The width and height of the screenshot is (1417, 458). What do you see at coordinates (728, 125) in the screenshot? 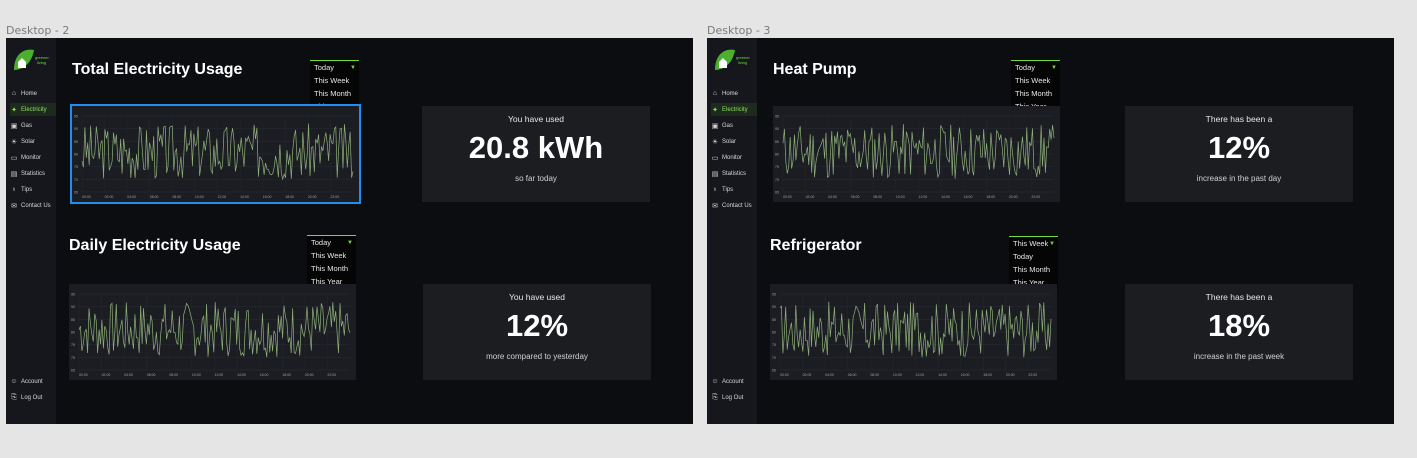
I see `sidebar-item-label: Gas` at bounding box center [728, 125].